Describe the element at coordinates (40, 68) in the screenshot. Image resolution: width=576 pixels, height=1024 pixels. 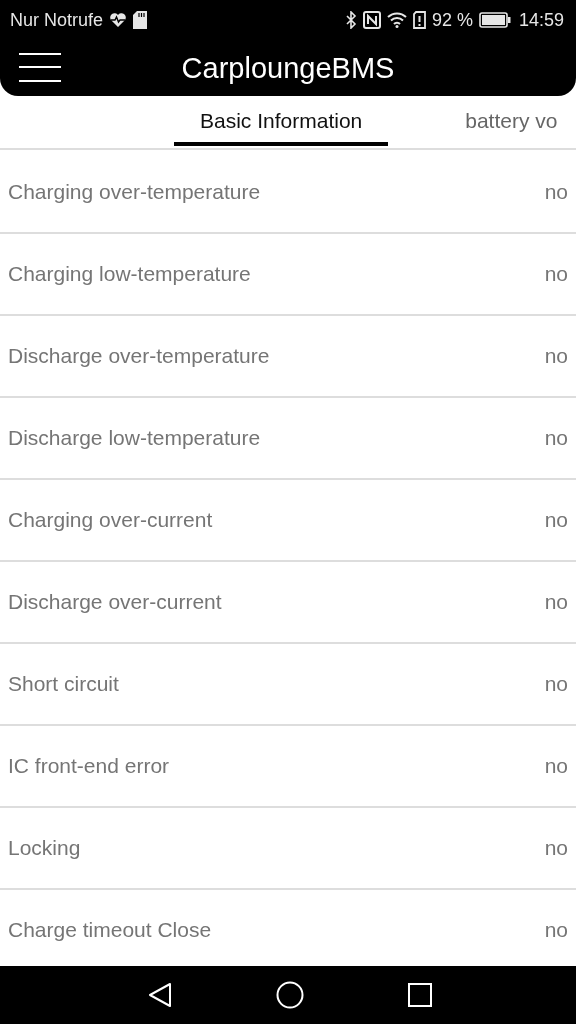
I see `menu-button` at that location.